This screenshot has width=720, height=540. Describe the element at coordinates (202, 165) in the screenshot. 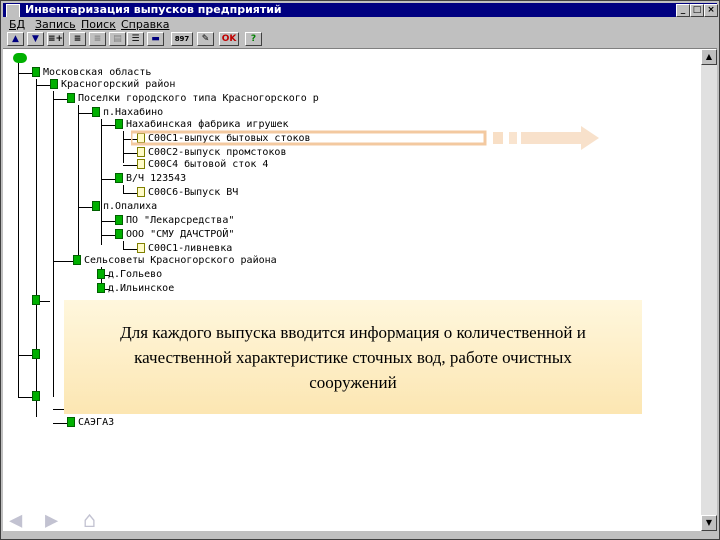

I see `tree-node: С00С4 бытовой сток 4` at that location.